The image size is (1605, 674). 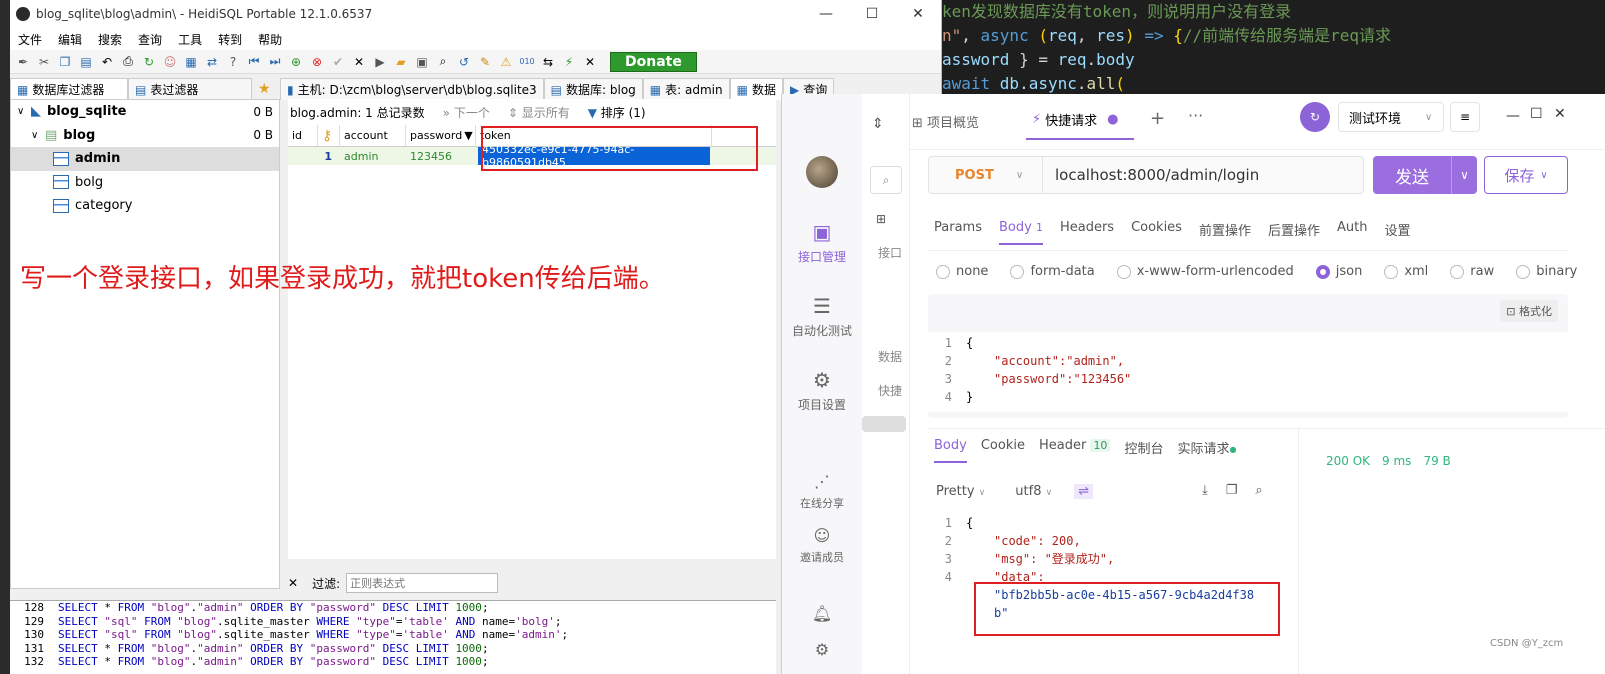 I want to click on tab-host: ▮ 主机: D:\zcm\blog\server\db\blog.sqlite3, so click(x=412, y=89).